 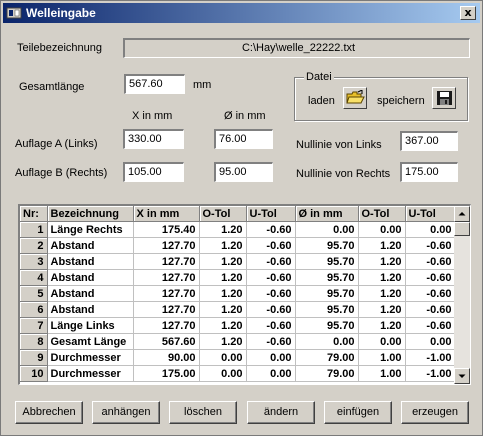 I want to click on table-row: 2 Abstand 127.70 1.20 -0.60 95.70 1.20 -0.60, so click(x=238, y=245).